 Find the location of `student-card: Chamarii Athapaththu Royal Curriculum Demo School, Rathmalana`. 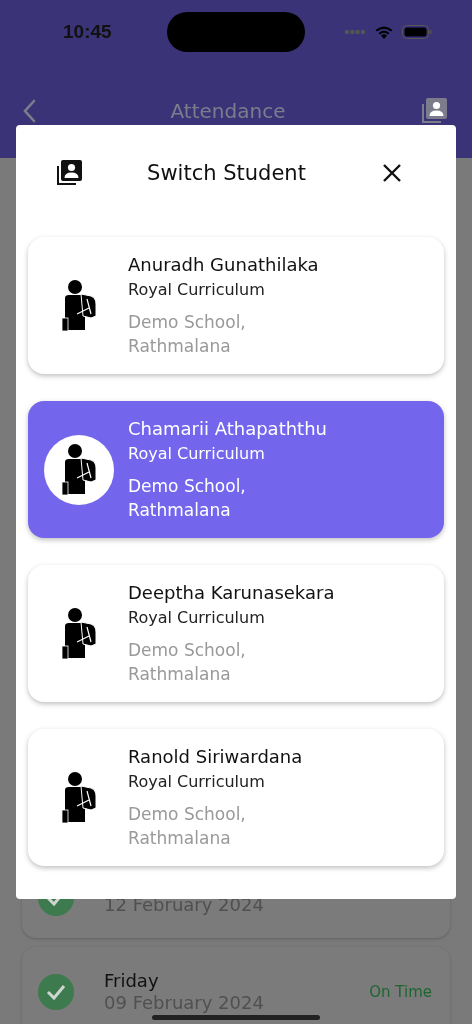

student-card: Chamarii Athapaththu Royal Curriculum Demo School, Rathmalana is located at coordinates (236, 469).